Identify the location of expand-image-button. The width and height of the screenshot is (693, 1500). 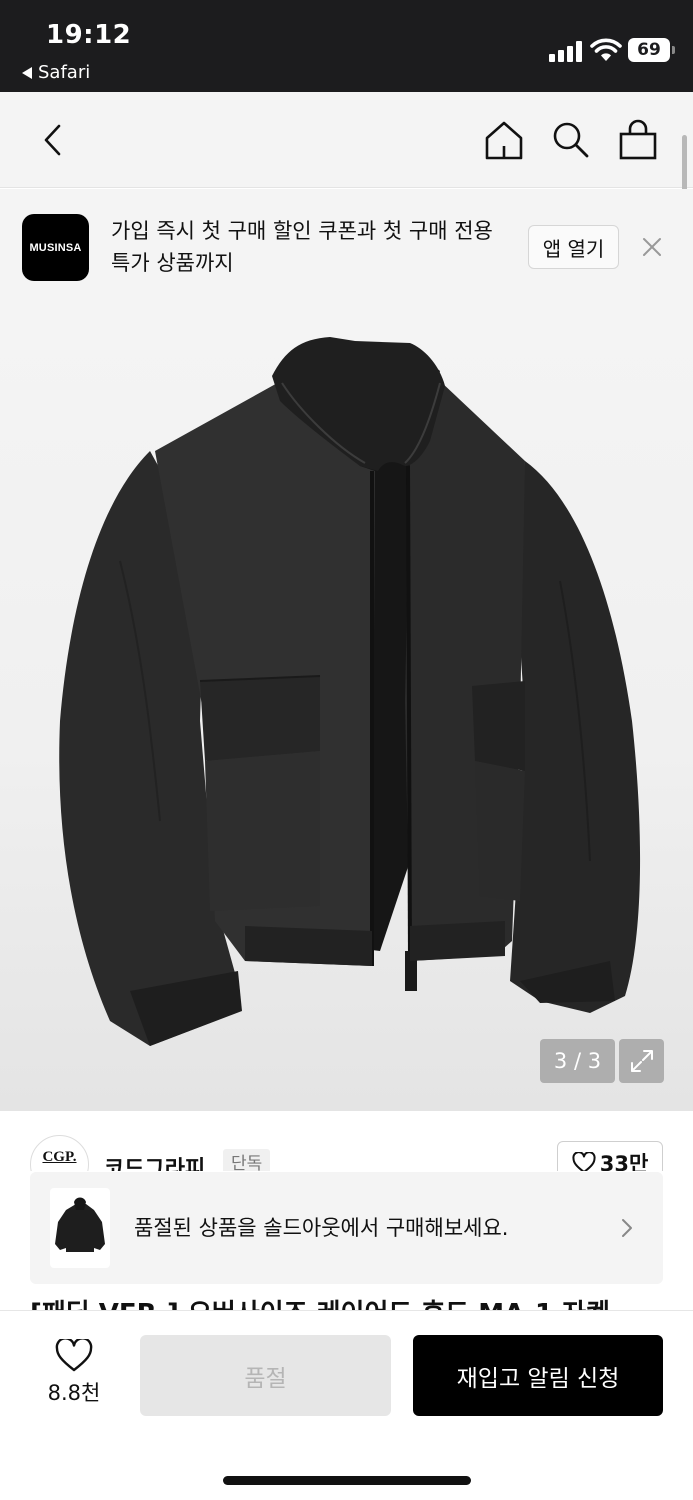
(641, 1061).